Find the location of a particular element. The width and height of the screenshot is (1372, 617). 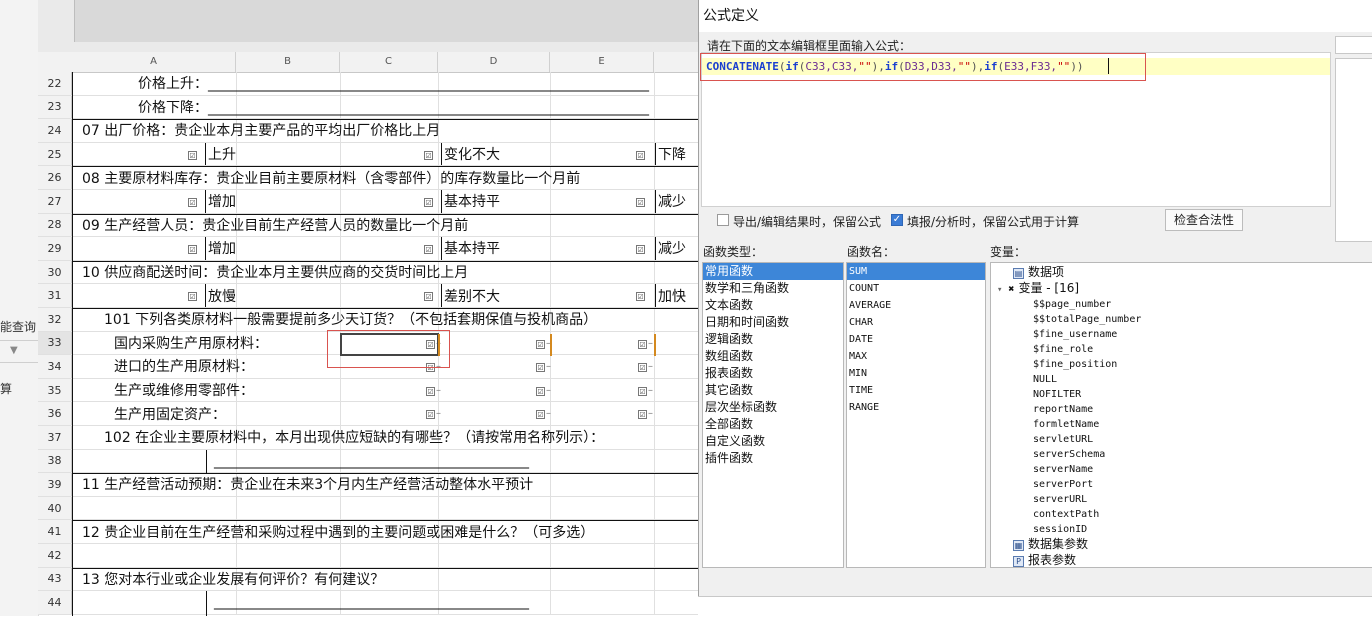

row-number: 24 is located at coordinates (55, 130).